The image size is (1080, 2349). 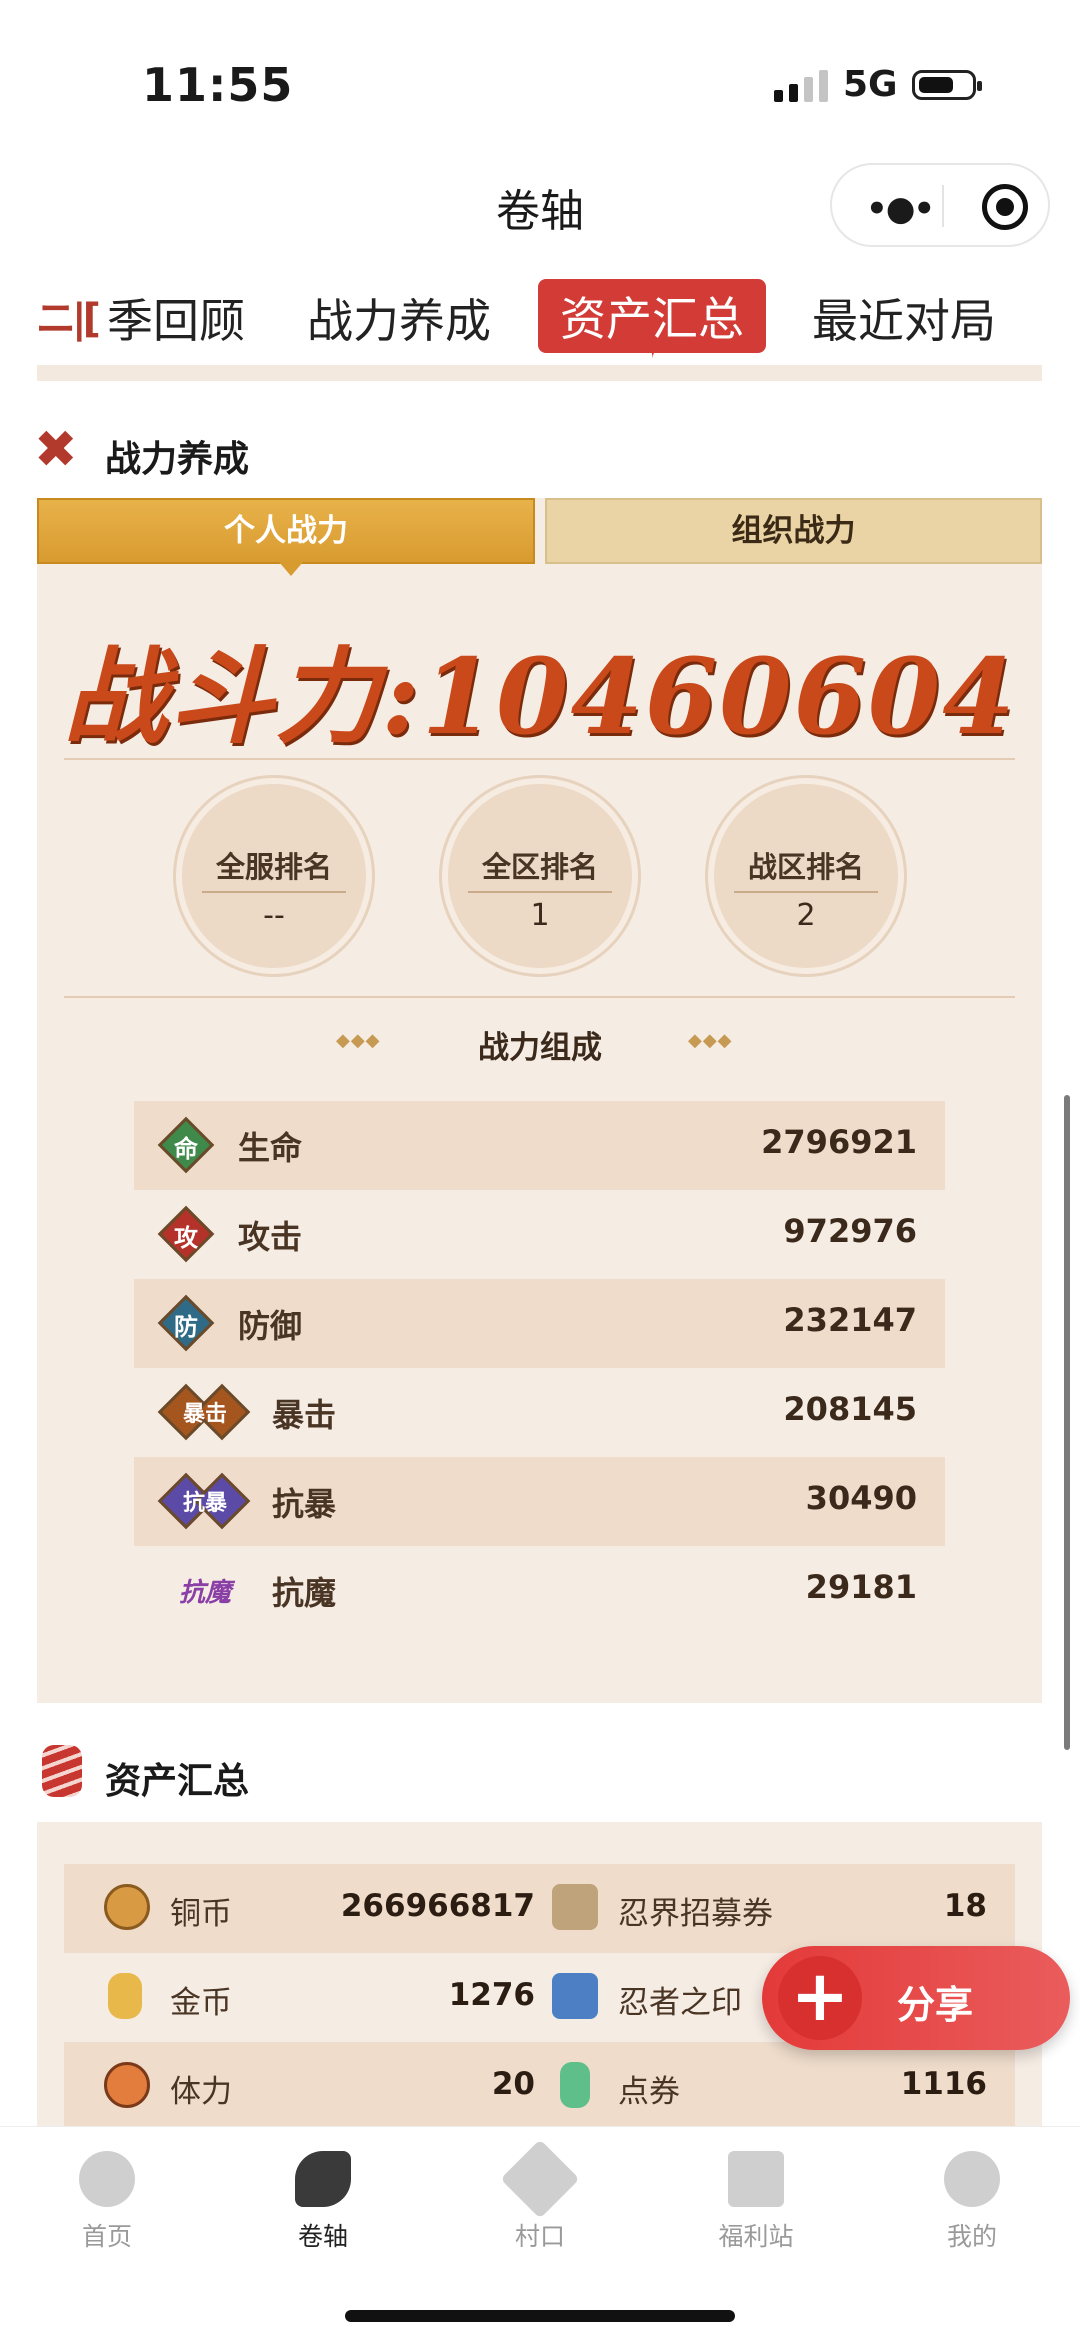 What do you see at coordinates (540, 1048) in the screenshot?
I see `composition-title: 战力组成` at bounding box center [540, 1048].